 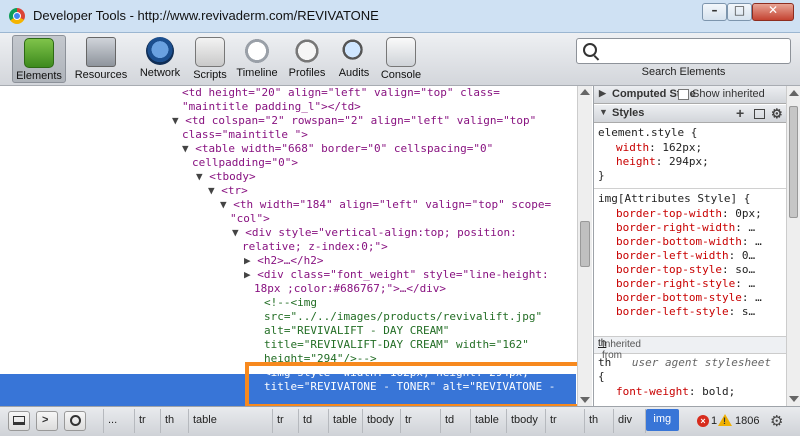 I want to click on breadcrumb-item: img, so click(x=662, y=420).